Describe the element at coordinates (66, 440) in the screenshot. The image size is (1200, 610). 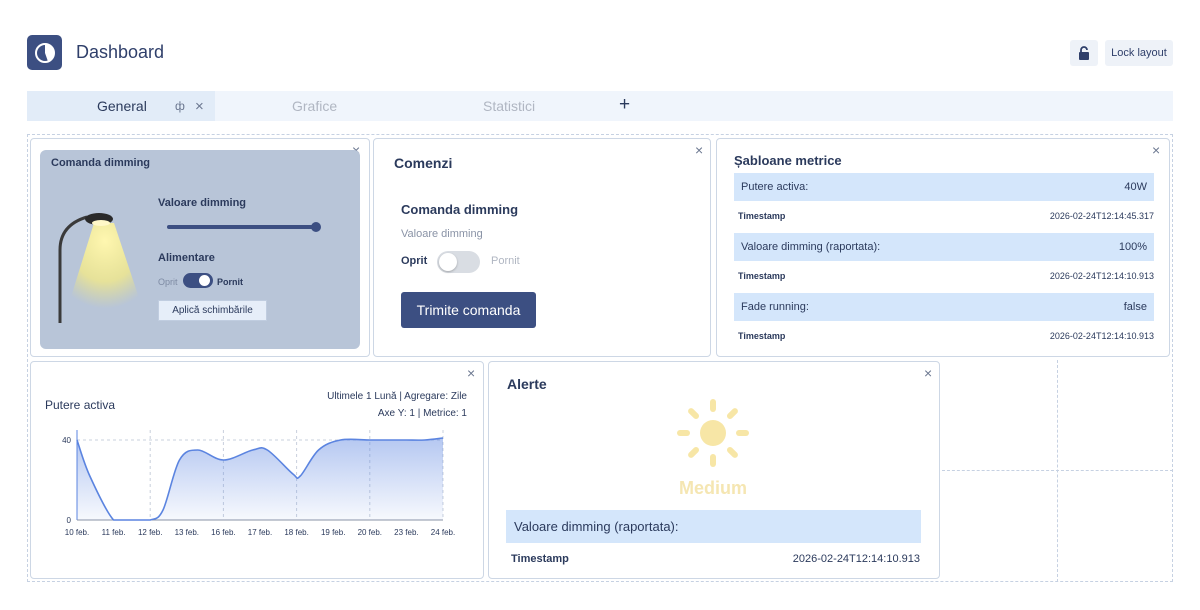
I see `y-tick-label: 40` at that location.